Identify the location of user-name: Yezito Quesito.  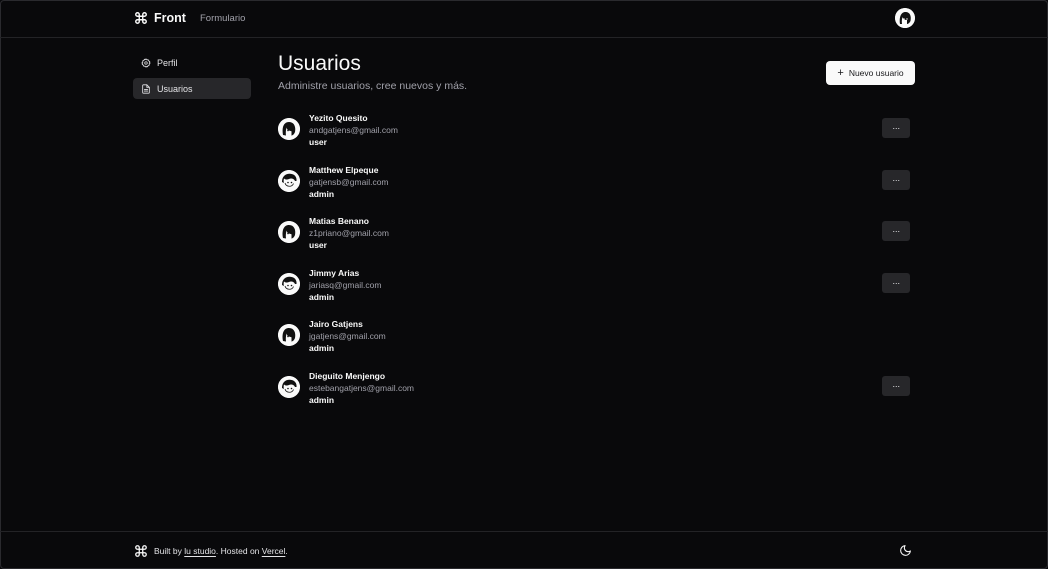
(338, 118).